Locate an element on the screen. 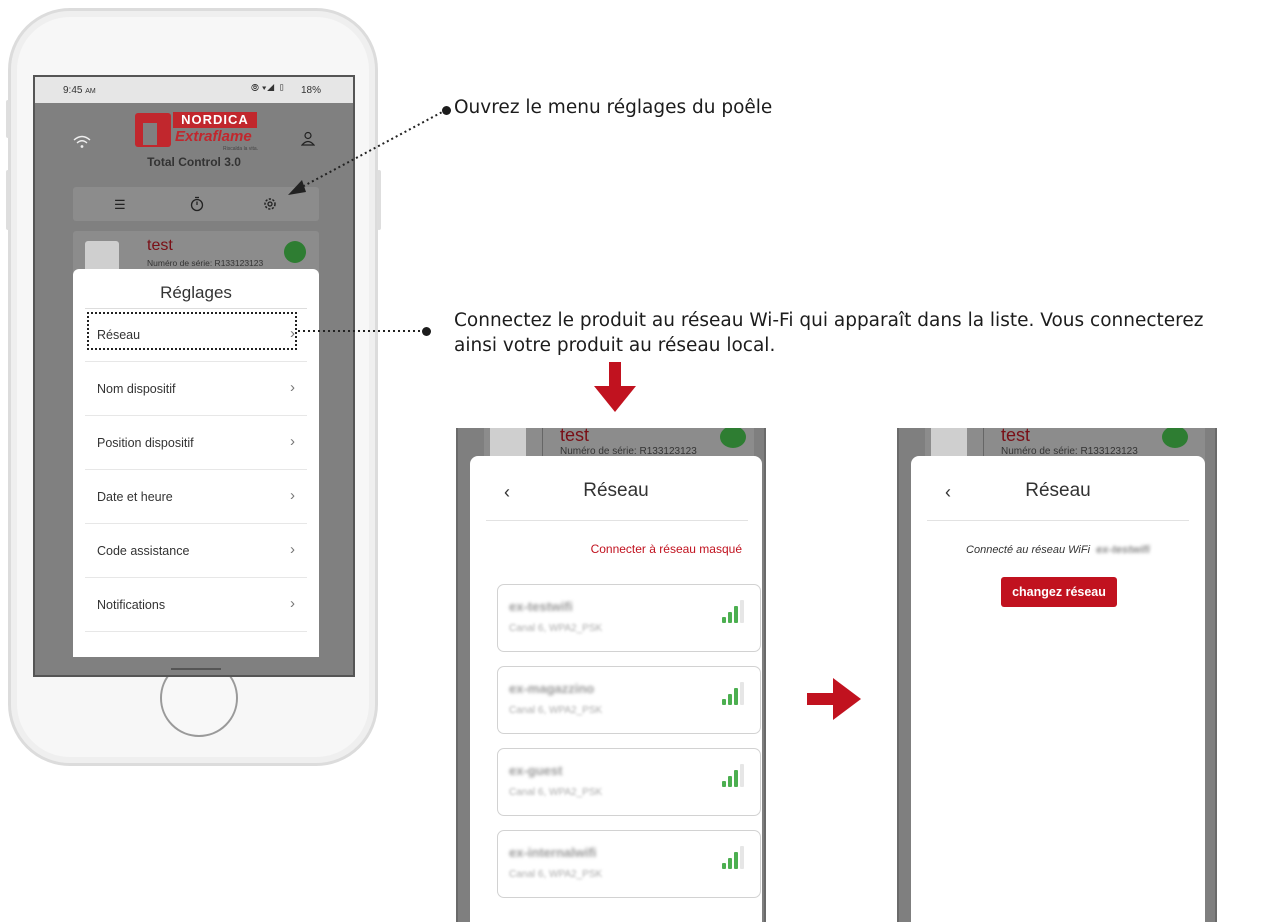 This screenshot has width=1265, height=922. callout-step2-line2: ainsi votre produit au réseau local. is located at coordinates (615, 345).